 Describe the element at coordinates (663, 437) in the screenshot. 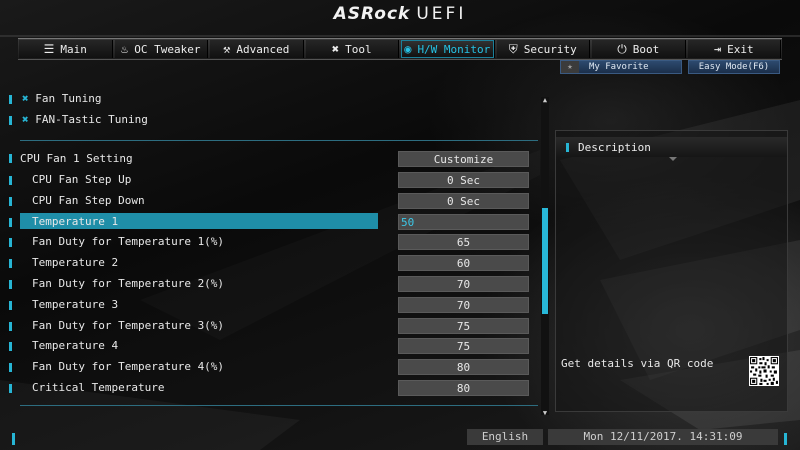

I see `datetime-display: Mon 12/11/2017. 14:31:09` at that location.